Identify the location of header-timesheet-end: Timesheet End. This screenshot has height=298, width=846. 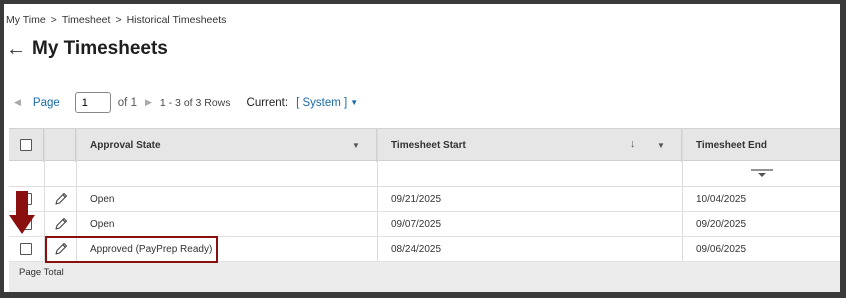
(761, 145).